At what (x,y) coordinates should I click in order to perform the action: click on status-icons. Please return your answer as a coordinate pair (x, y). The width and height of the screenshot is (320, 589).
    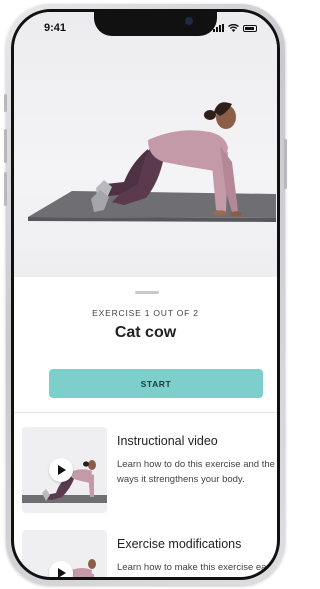
    Looking at the image, I should click on (235, 28).